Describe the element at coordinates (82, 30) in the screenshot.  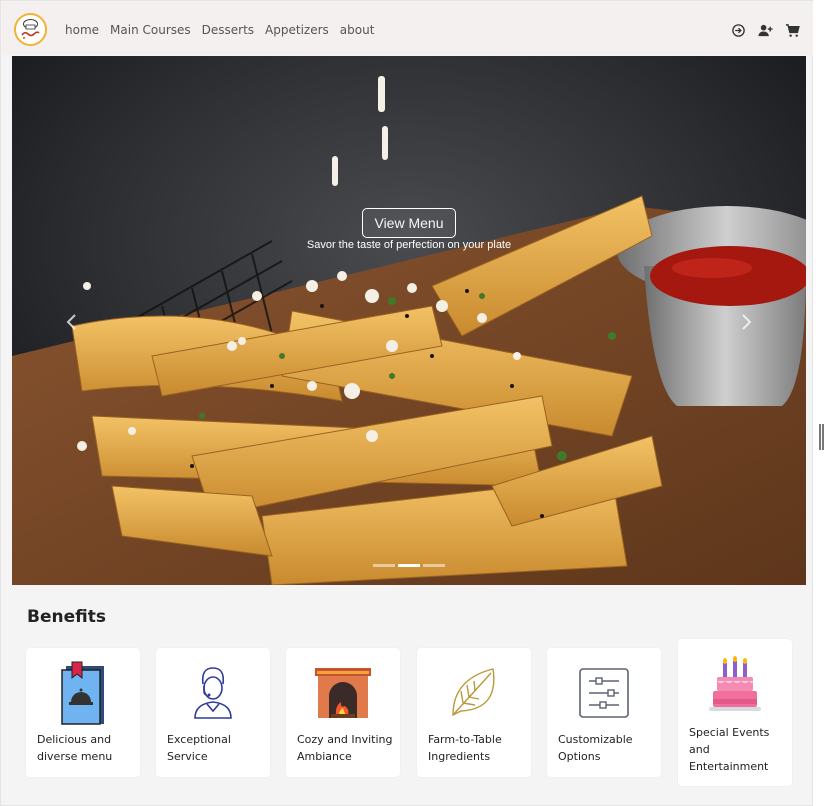
I see `nav-link-home: home` at that location.